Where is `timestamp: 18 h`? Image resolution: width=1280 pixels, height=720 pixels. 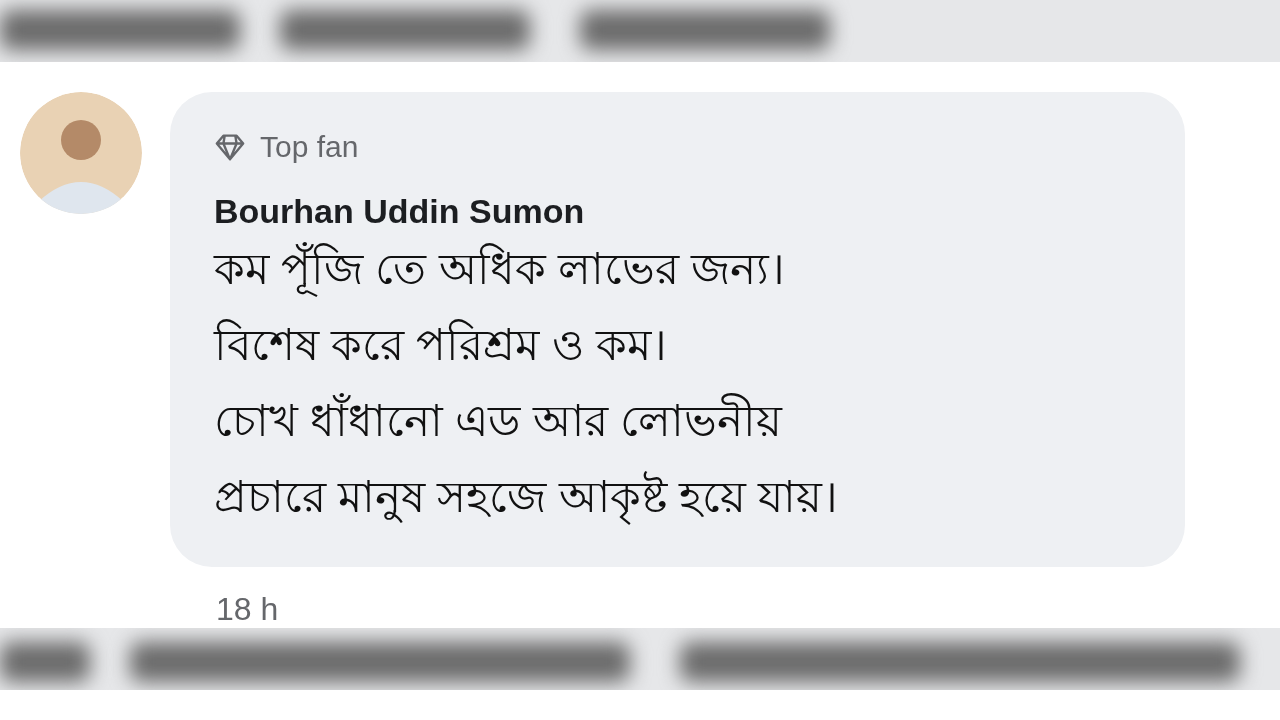 timestamp: 18 h is located at coordinates (700, 609).